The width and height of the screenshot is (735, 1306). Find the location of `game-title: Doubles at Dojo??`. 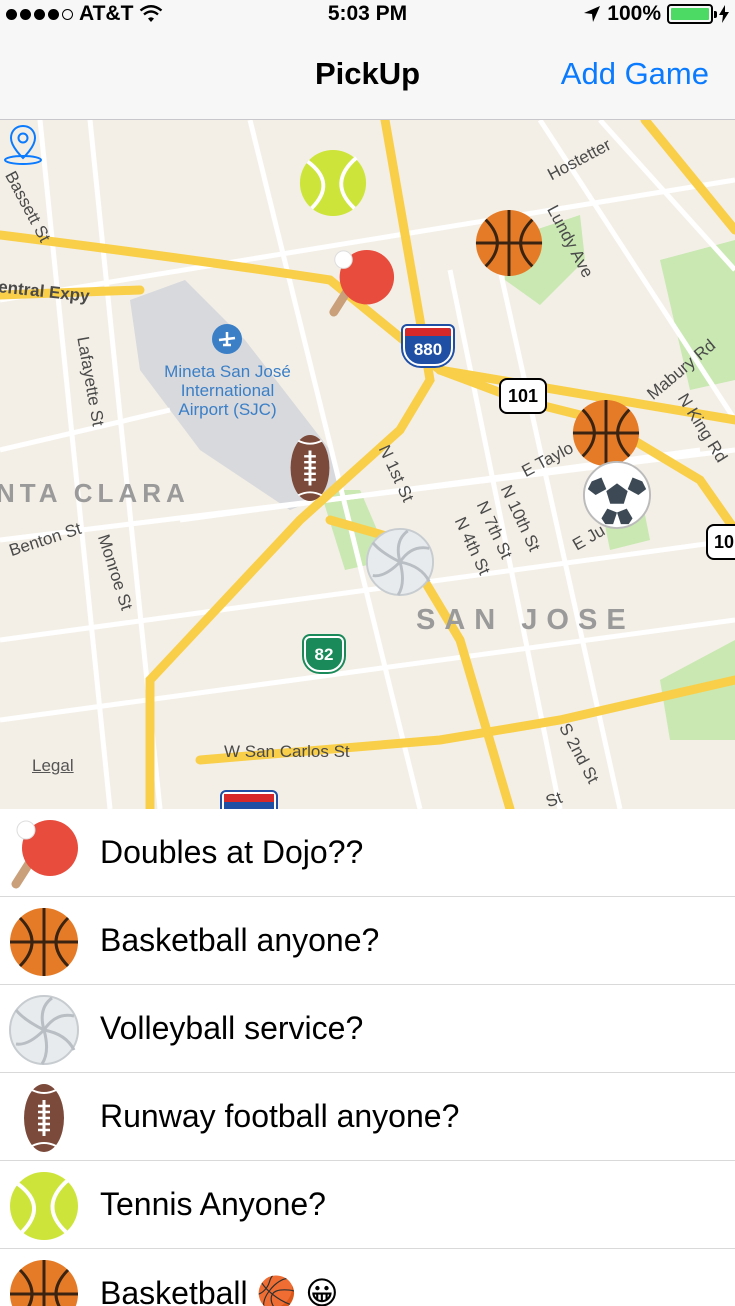

game-title: Doubles at Dojo?? is located at coordinates (232, 852).